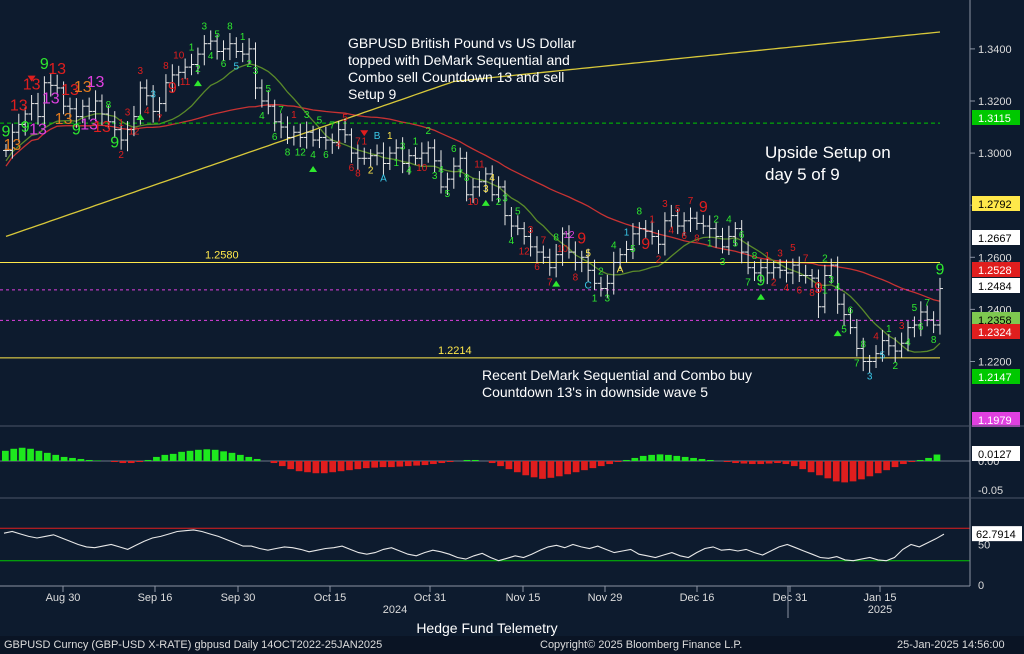  Describe the element at coordinates (995, 333) in the screenshot. I see `price-tag-label: 1.2324` at that location.